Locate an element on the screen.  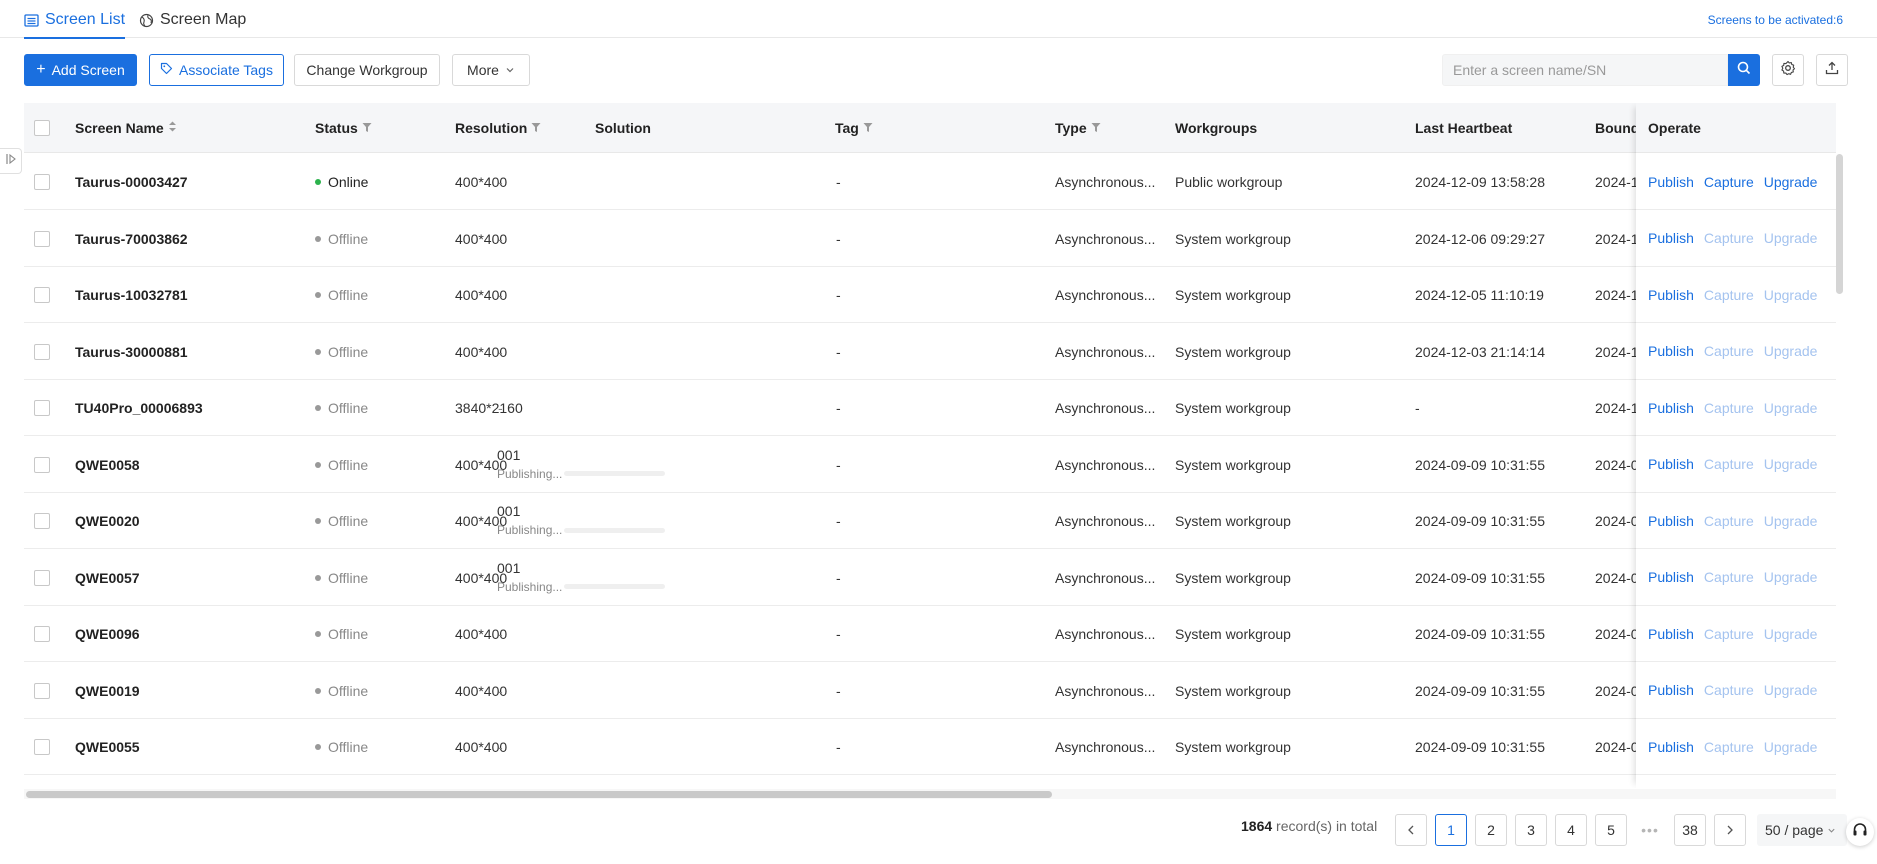
horizontal-scrollbar-thumb is located at coordinates (539, 794).